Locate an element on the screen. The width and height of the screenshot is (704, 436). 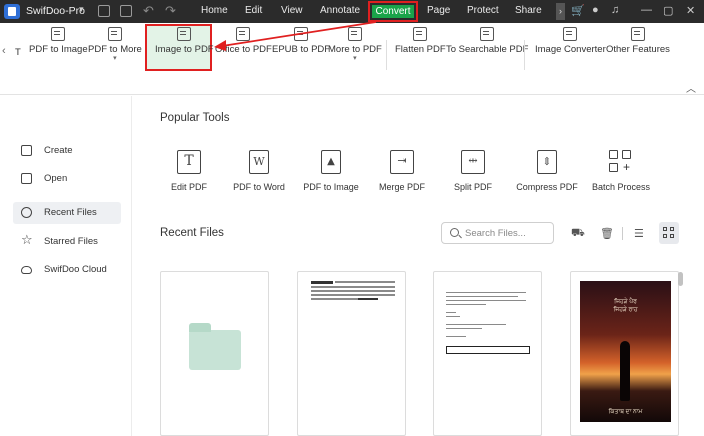
folder-open-icon is located at coordinates (26, 178).